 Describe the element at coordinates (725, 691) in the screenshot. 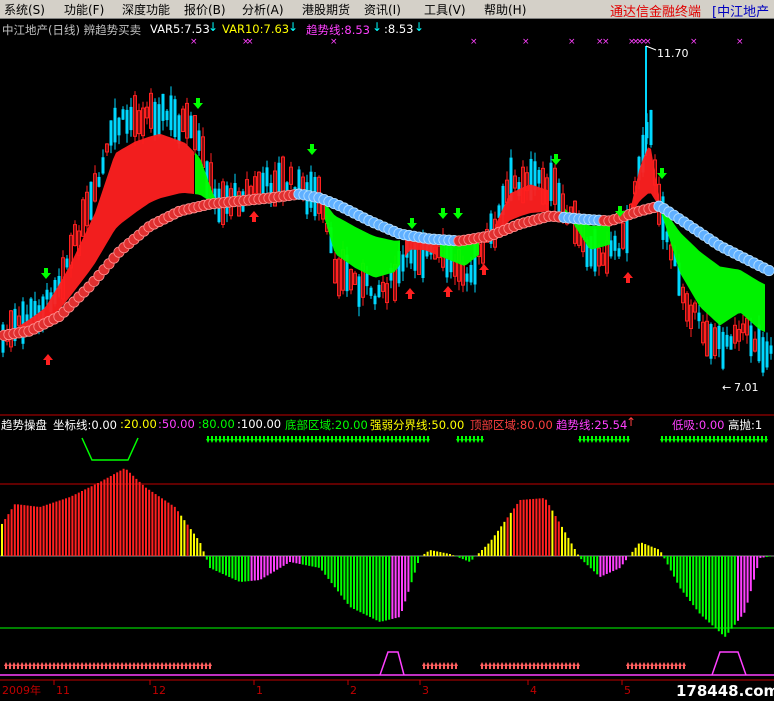

I see `watermark: 178448.com` at that location.